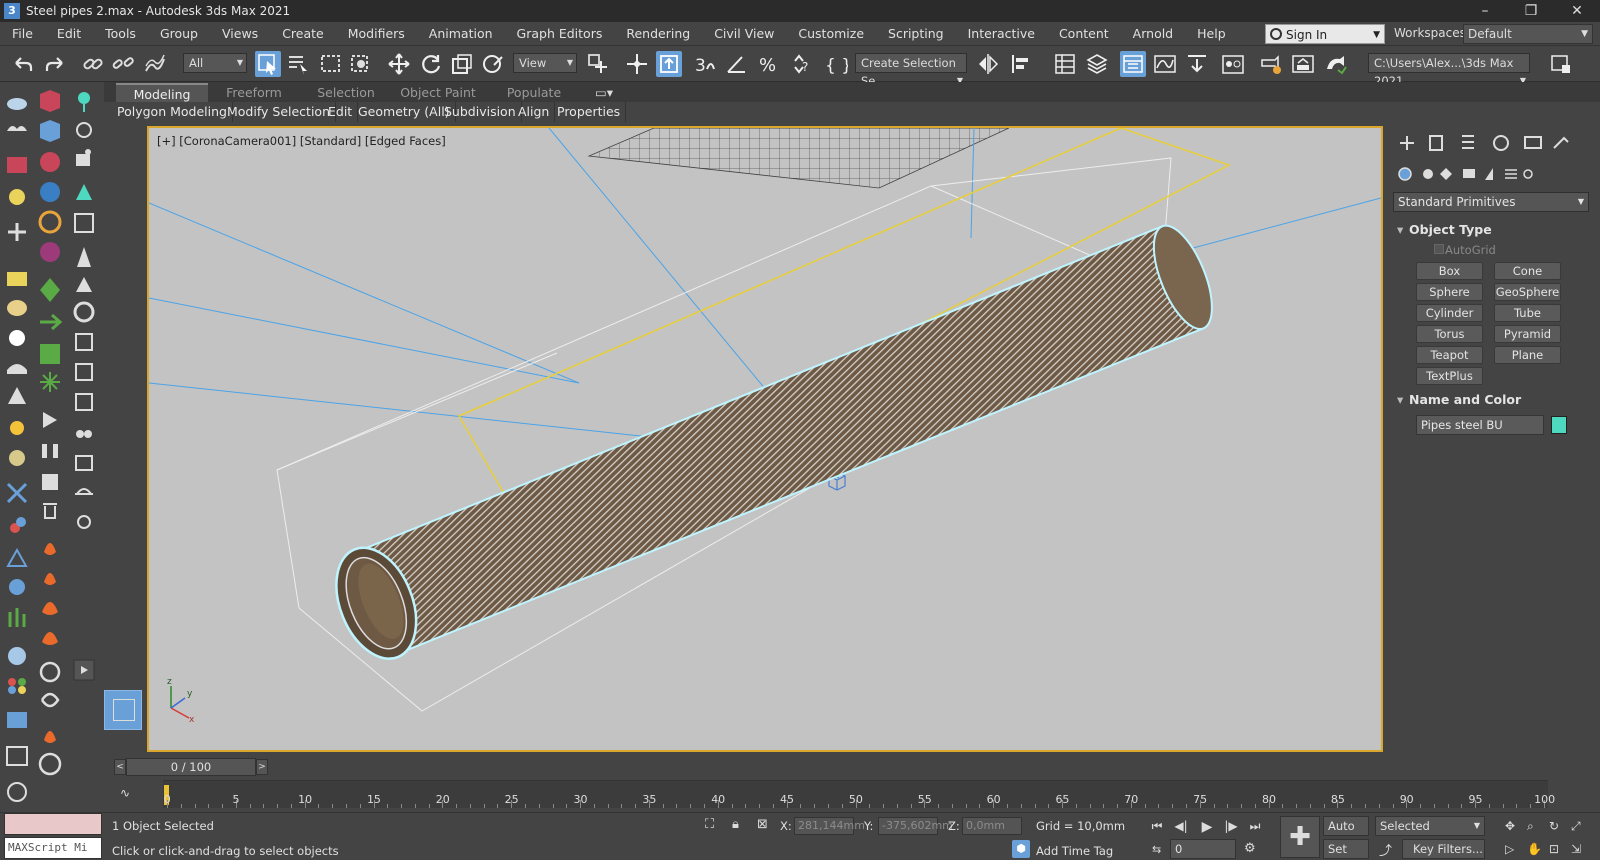 The height and width of the screenshot is (860, 1600). Describe the element at coordinates (1491, 230) in the screenshot. I see `object-type-rollout: Object Type` at that location.